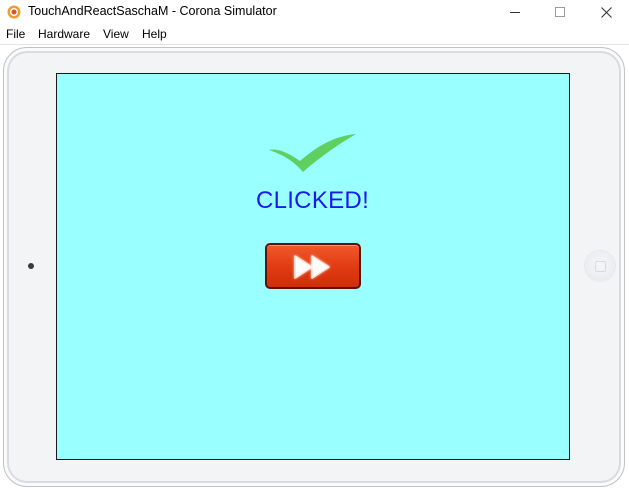  What do you see at coordinates (312, 200) in the screenshot?
I see `status-text: CLICKED!` at bounding box center [312, 200].